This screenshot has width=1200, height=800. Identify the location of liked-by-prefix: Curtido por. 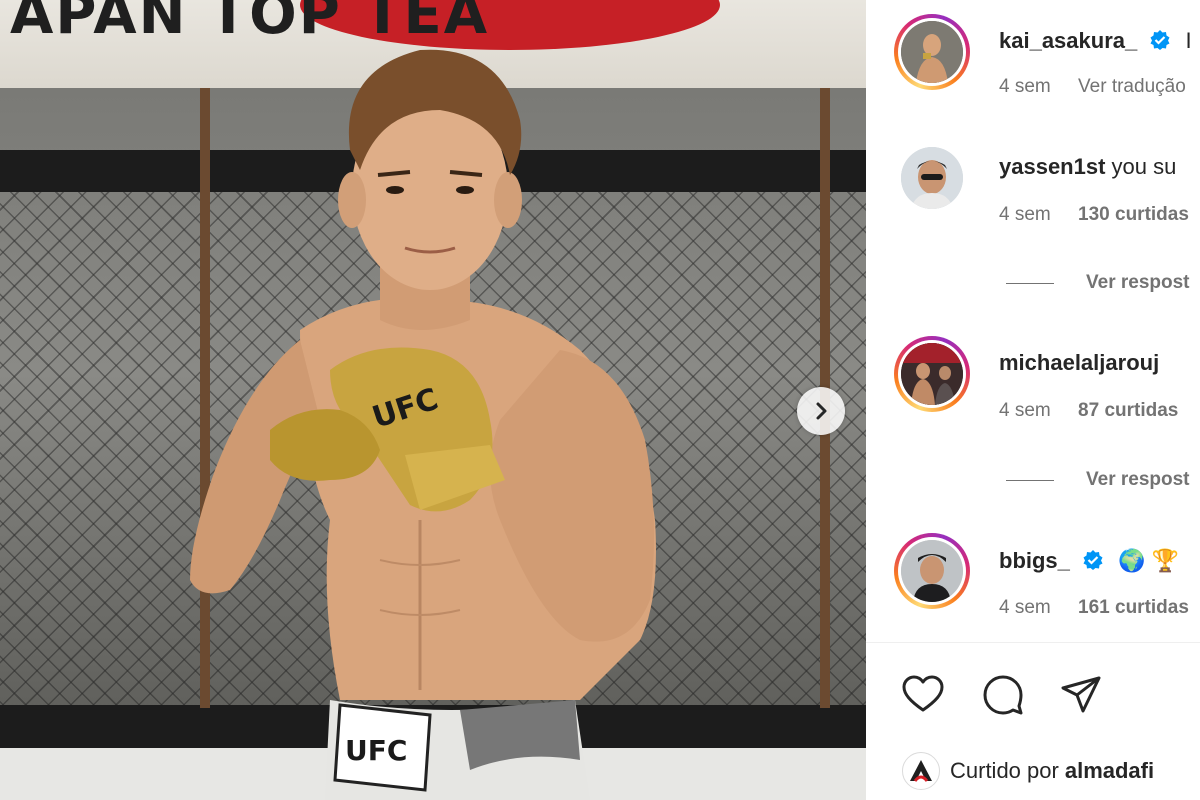
(1004, 770).